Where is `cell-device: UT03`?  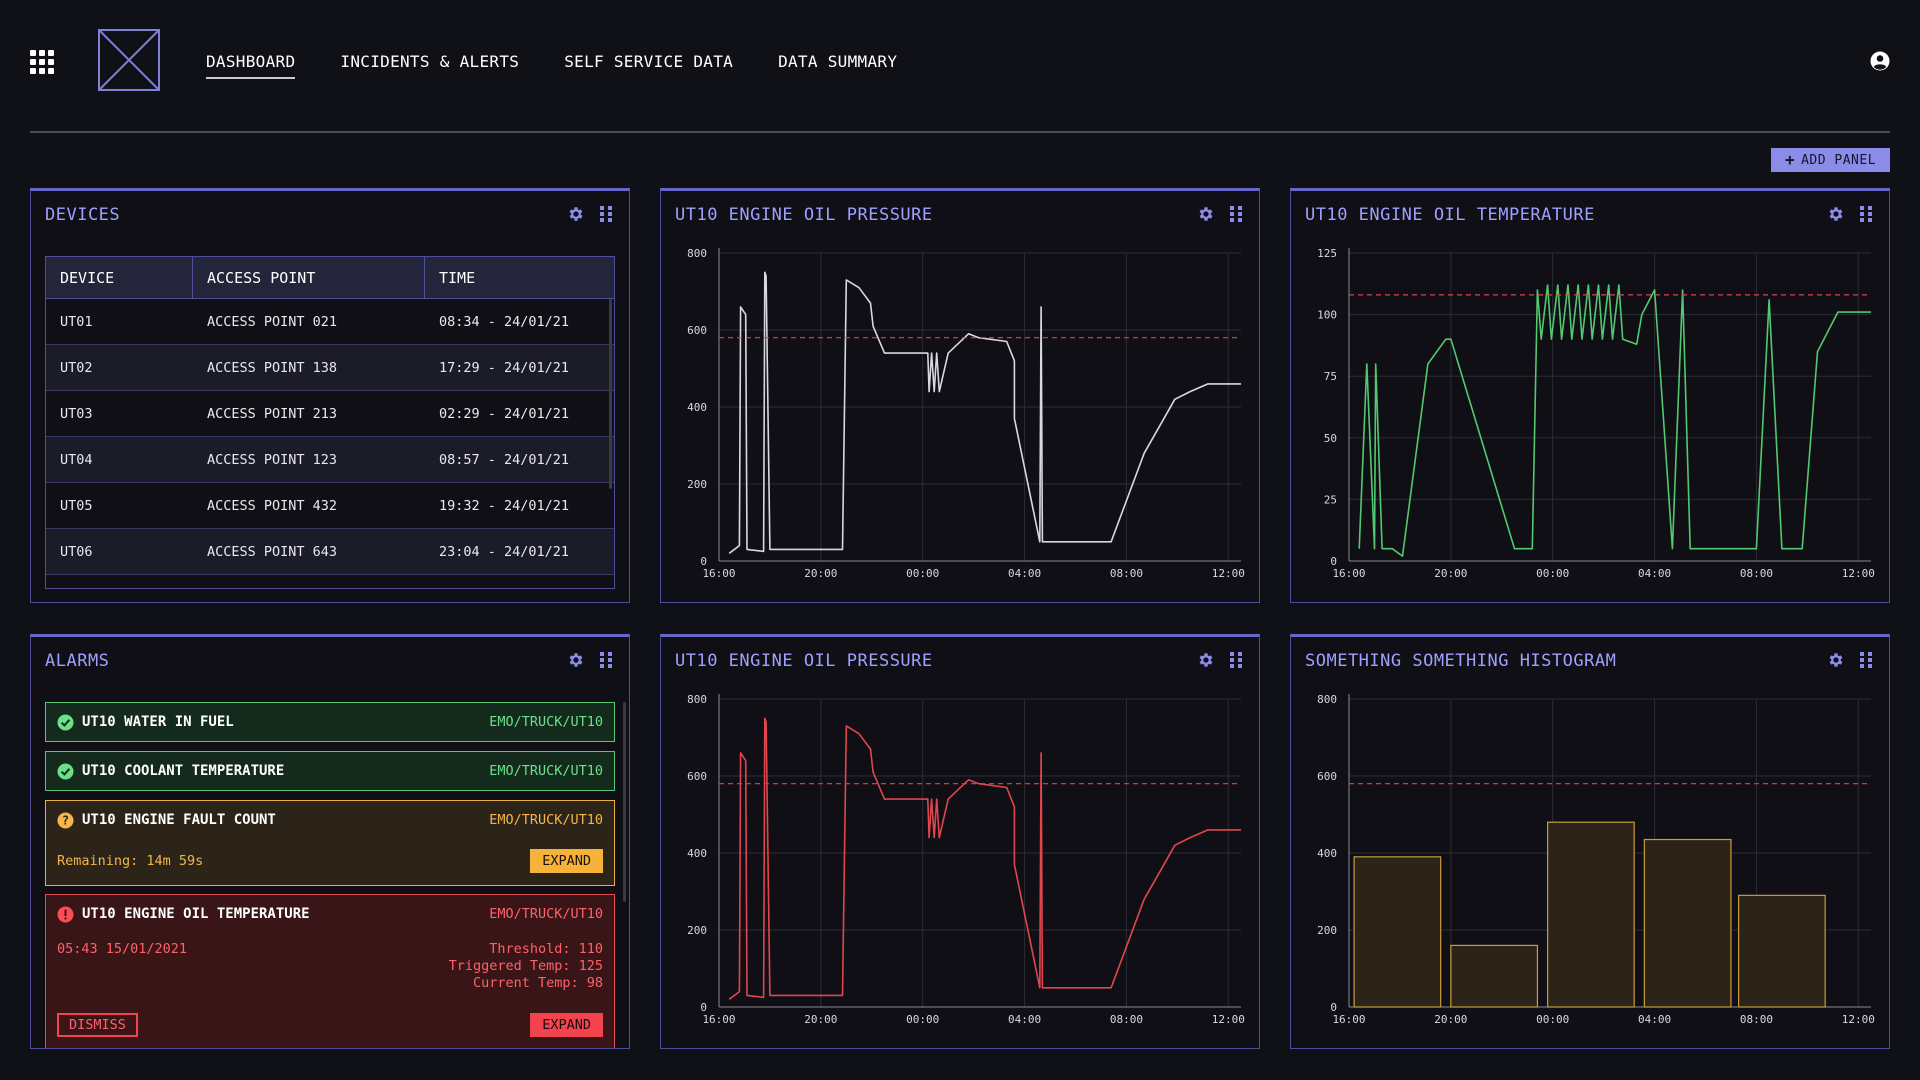 cell-device: UT03 is located at coordinates (76, 413).